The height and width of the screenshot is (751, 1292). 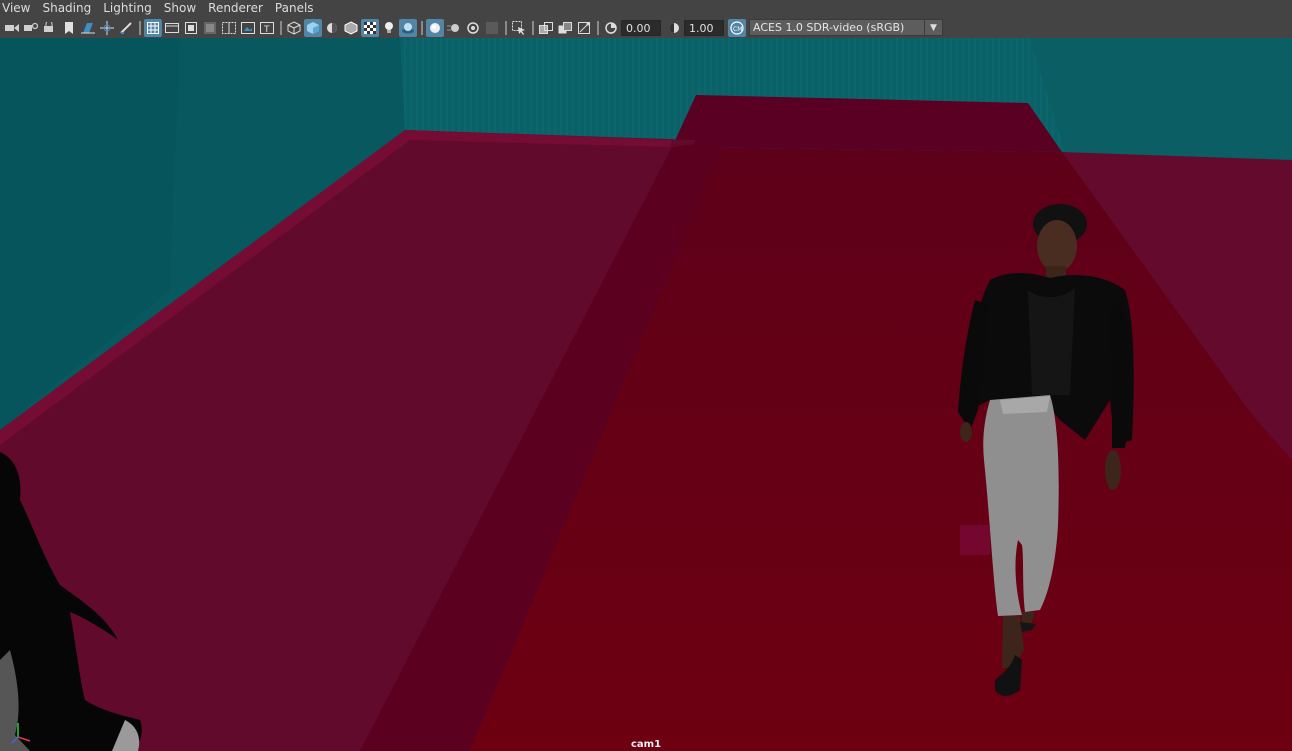 What do you see at coordinates (12, 28) in the screenshot?
I see `select-camera-icon` at bounding box center [12, 28].